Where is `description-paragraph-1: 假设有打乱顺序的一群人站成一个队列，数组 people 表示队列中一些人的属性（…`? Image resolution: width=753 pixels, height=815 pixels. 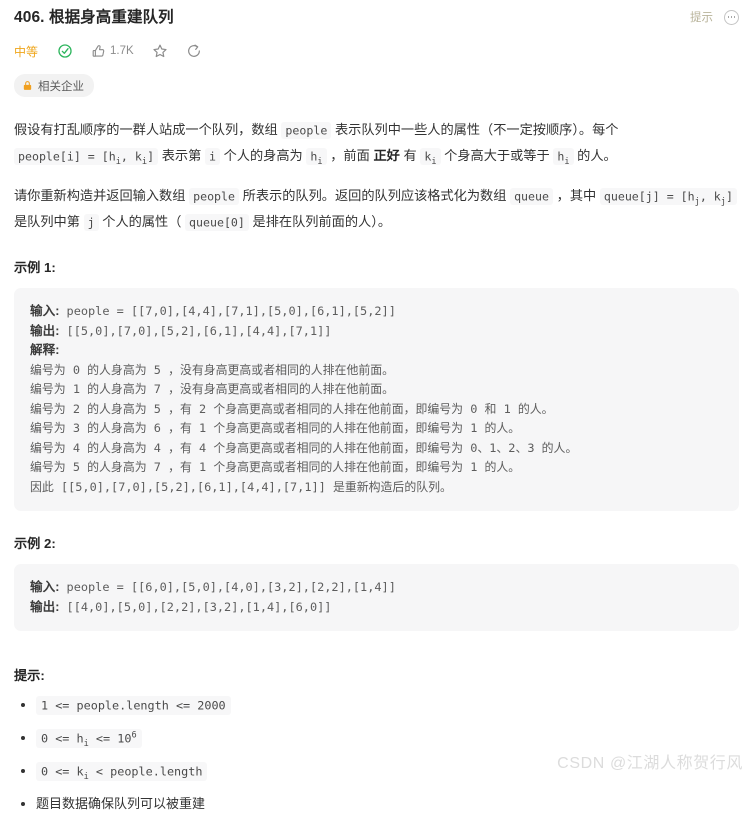
description-paragraph-1: 假设有打乱顺序的一群人站成一个队列，数组 people 表示队列中一些人的属性（… is located at coordinates (376, 143).